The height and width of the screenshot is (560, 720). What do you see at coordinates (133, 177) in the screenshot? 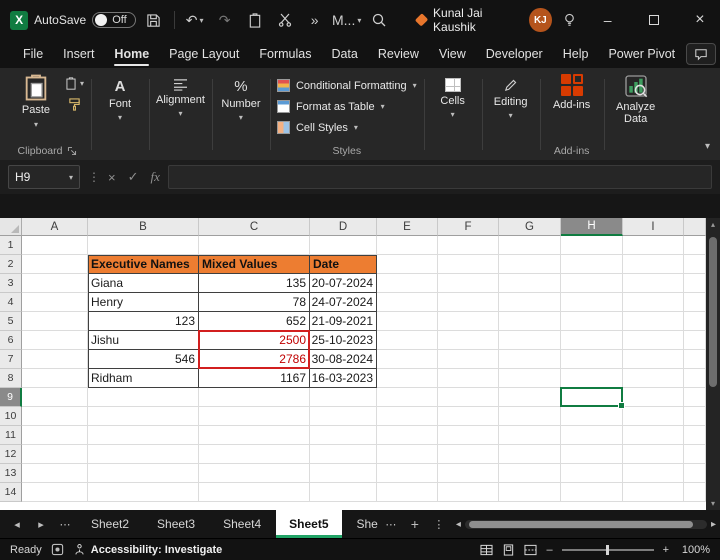
I see `confirm-entry-button: ✓` at bounding box center [133, 177].